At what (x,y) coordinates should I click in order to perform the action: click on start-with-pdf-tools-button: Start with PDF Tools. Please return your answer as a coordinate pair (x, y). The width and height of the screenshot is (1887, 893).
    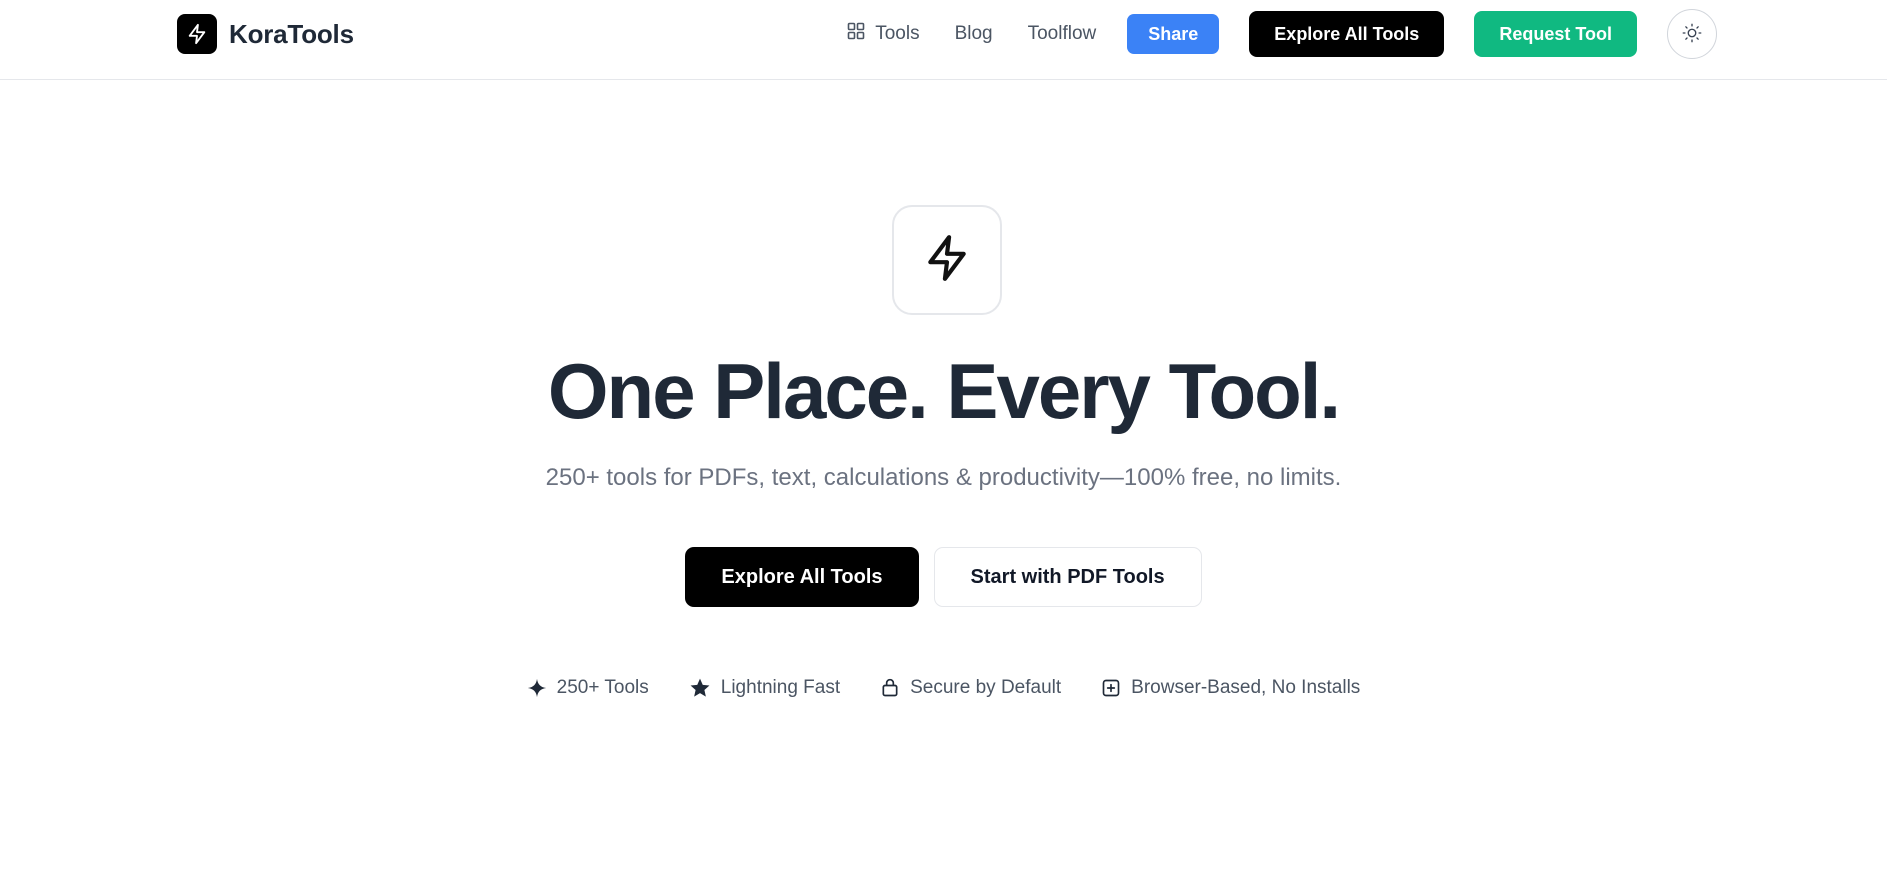
    Looking at the image, I should click on (1067, 577).